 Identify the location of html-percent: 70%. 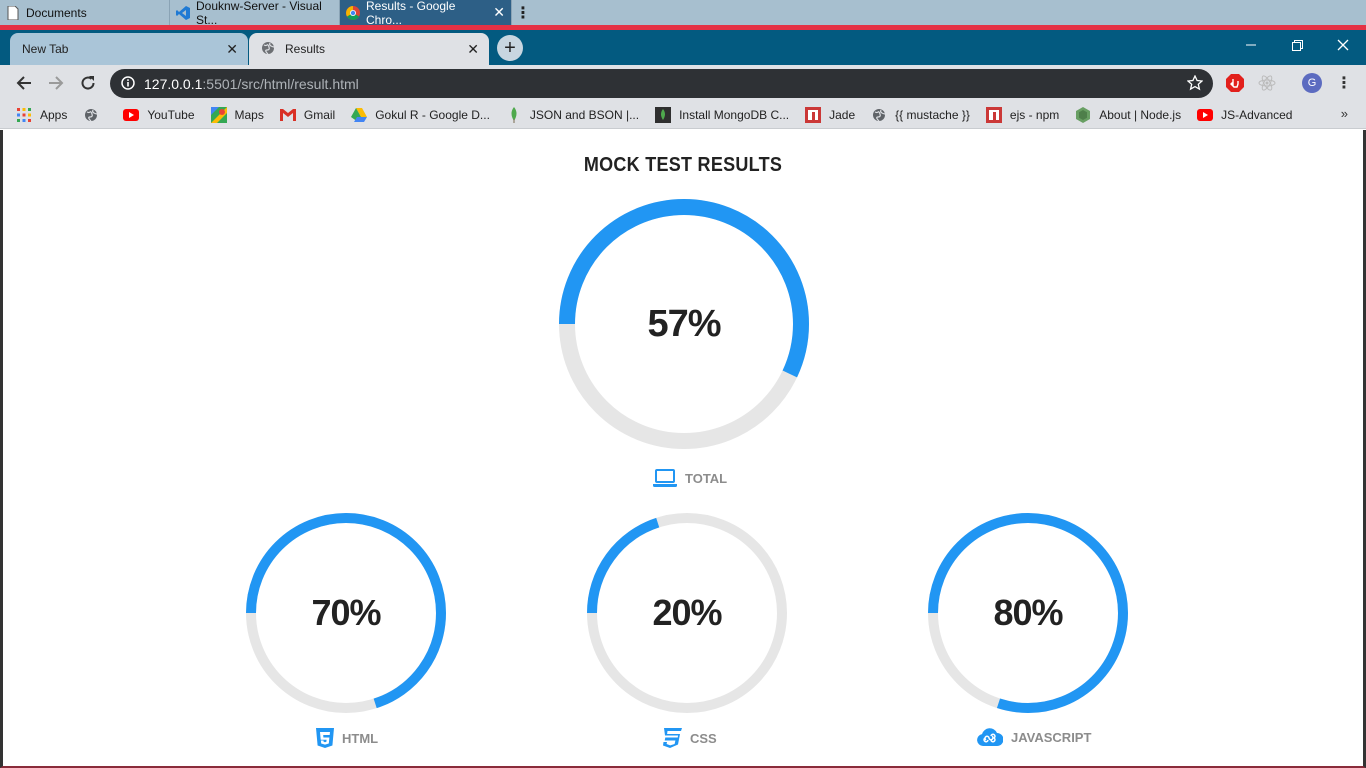
(346, 612).